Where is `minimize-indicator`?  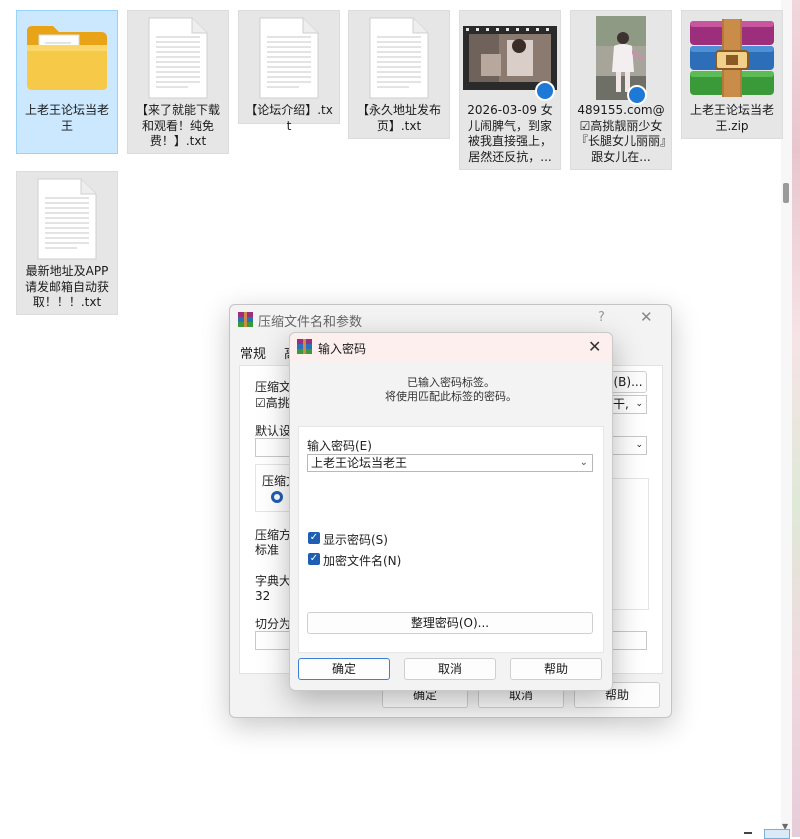
minimize-indicator is located at coordinates (748, 833).